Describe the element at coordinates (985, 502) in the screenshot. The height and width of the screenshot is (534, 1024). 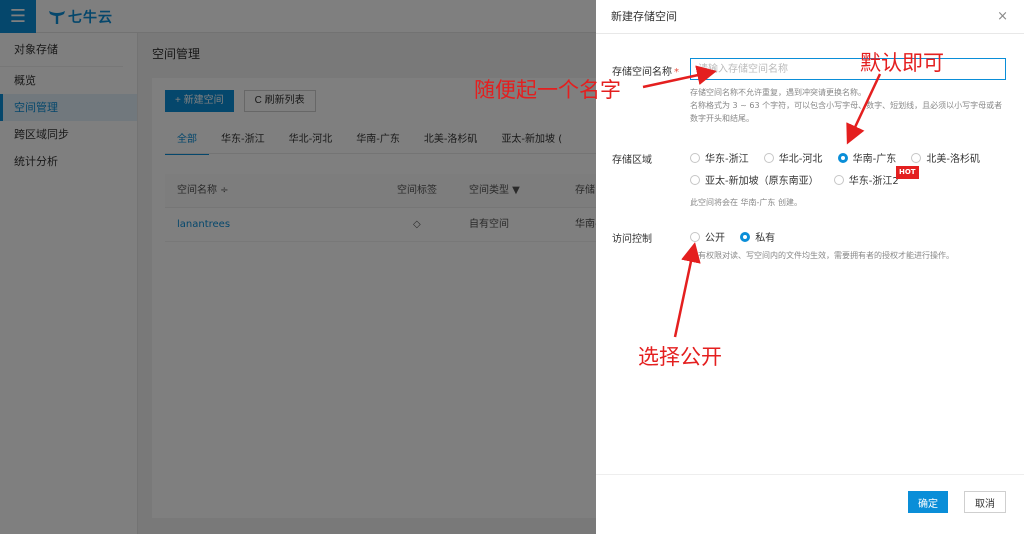
I see `cancel-button: 取消` at that location.